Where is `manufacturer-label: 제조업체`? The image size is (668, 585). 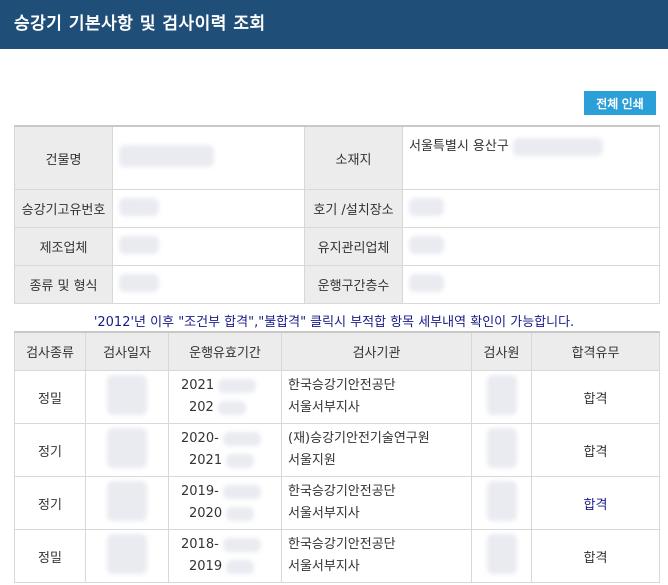 manufacturer-label: 제조업체 is located at coordinates (63, 246).